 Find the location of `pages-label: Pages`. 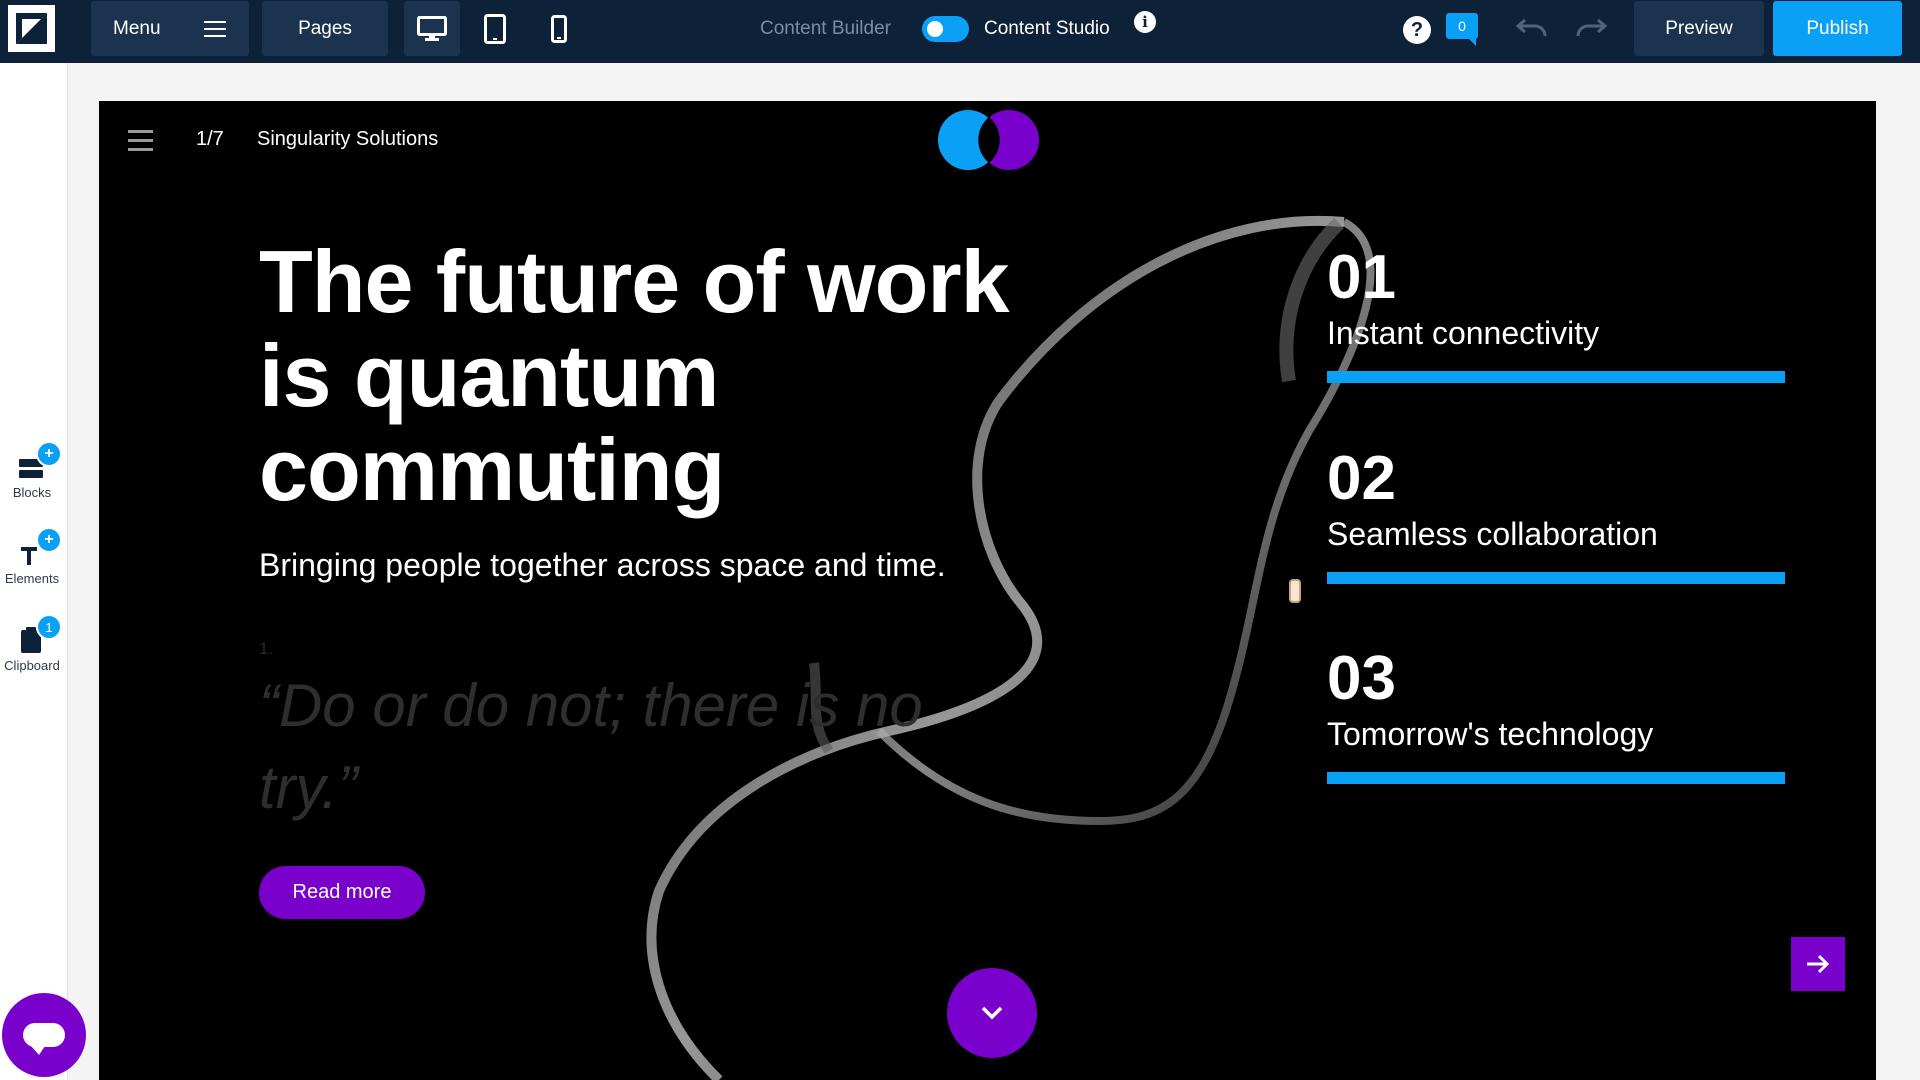

pages-label: Pages is located at coordinates (325, 28).